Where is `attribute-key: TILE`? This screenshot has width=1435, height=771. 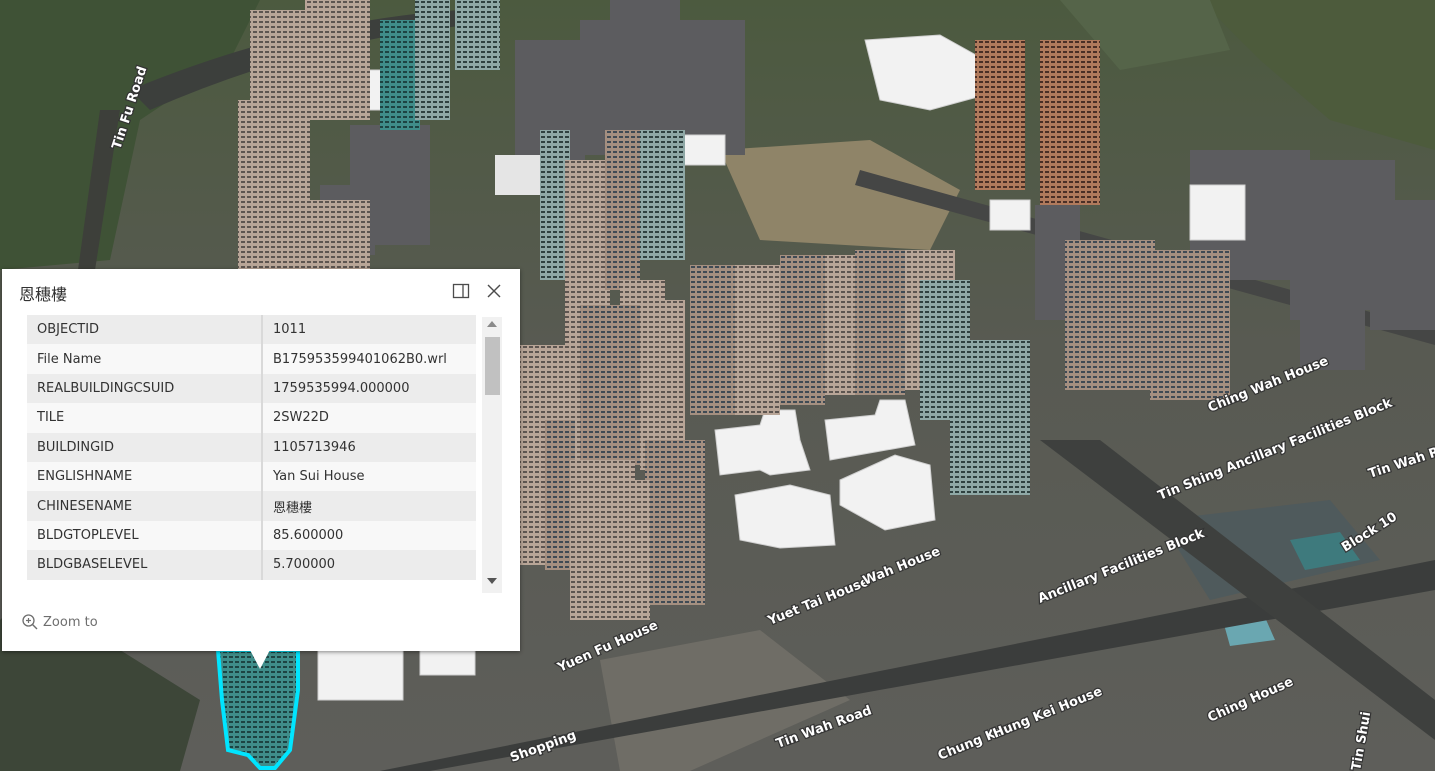
attribute-key: TILE is located at coordinates (145, 418).